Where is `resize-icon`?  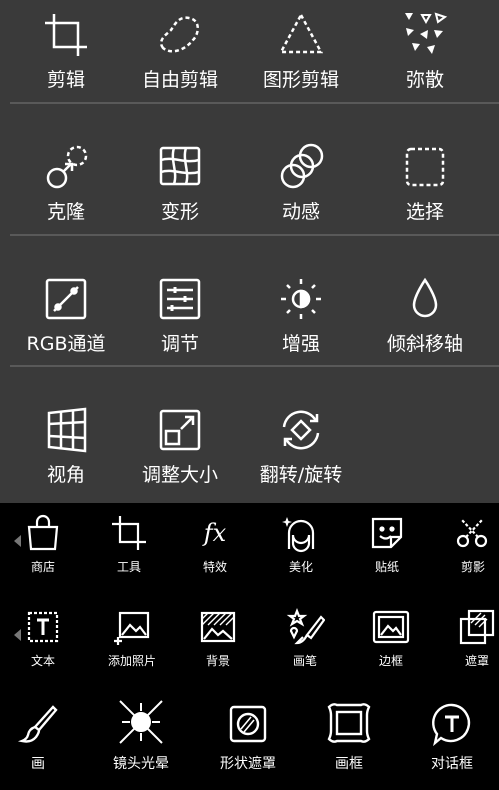 resize-icon is located at coordinates (180, 430).